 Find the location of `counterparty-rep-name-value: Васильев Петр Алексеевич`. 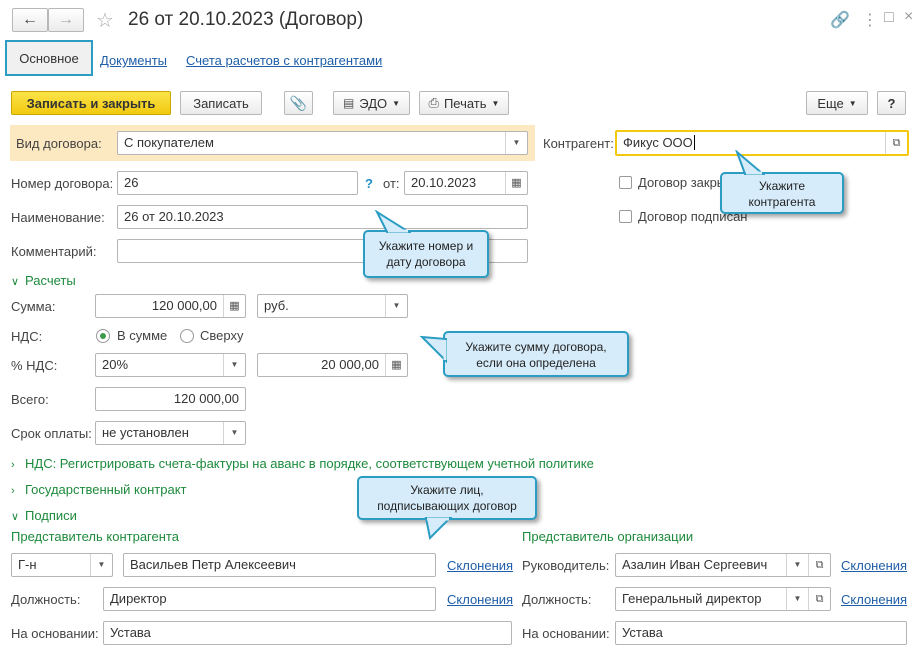

counterparty-rep-name-value: Васильев Петр Алексеевич is located at coordinates (213, 564).